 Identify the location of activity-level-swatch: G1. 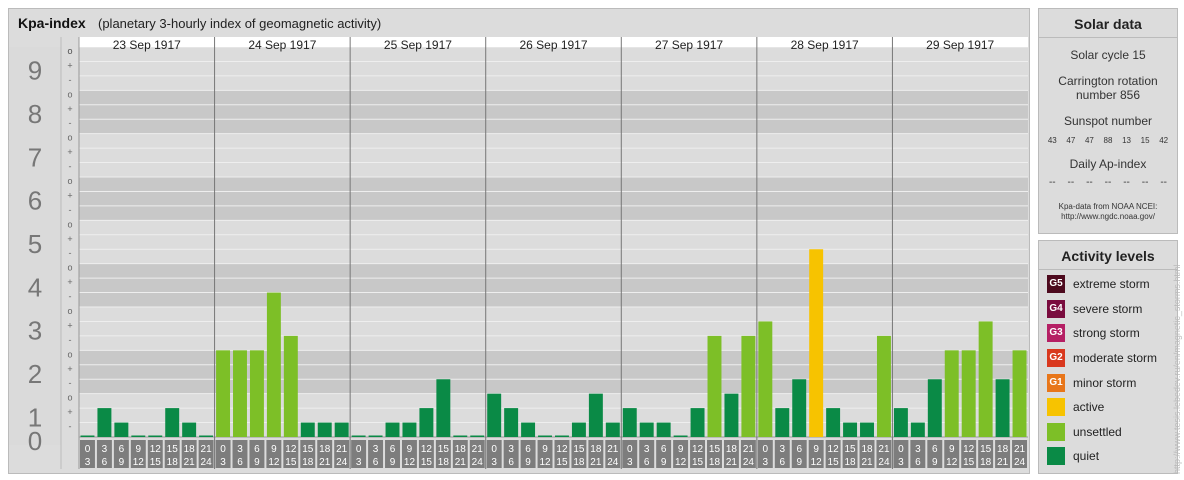
(1056, 382).